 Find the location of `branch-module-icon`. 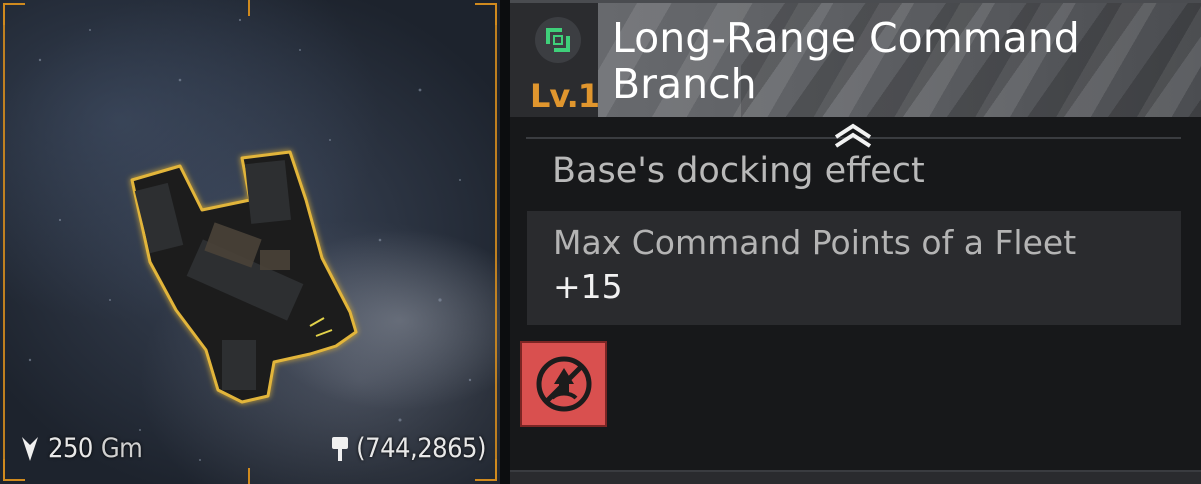

branch-module-icon is located at coordinates (558, 40).